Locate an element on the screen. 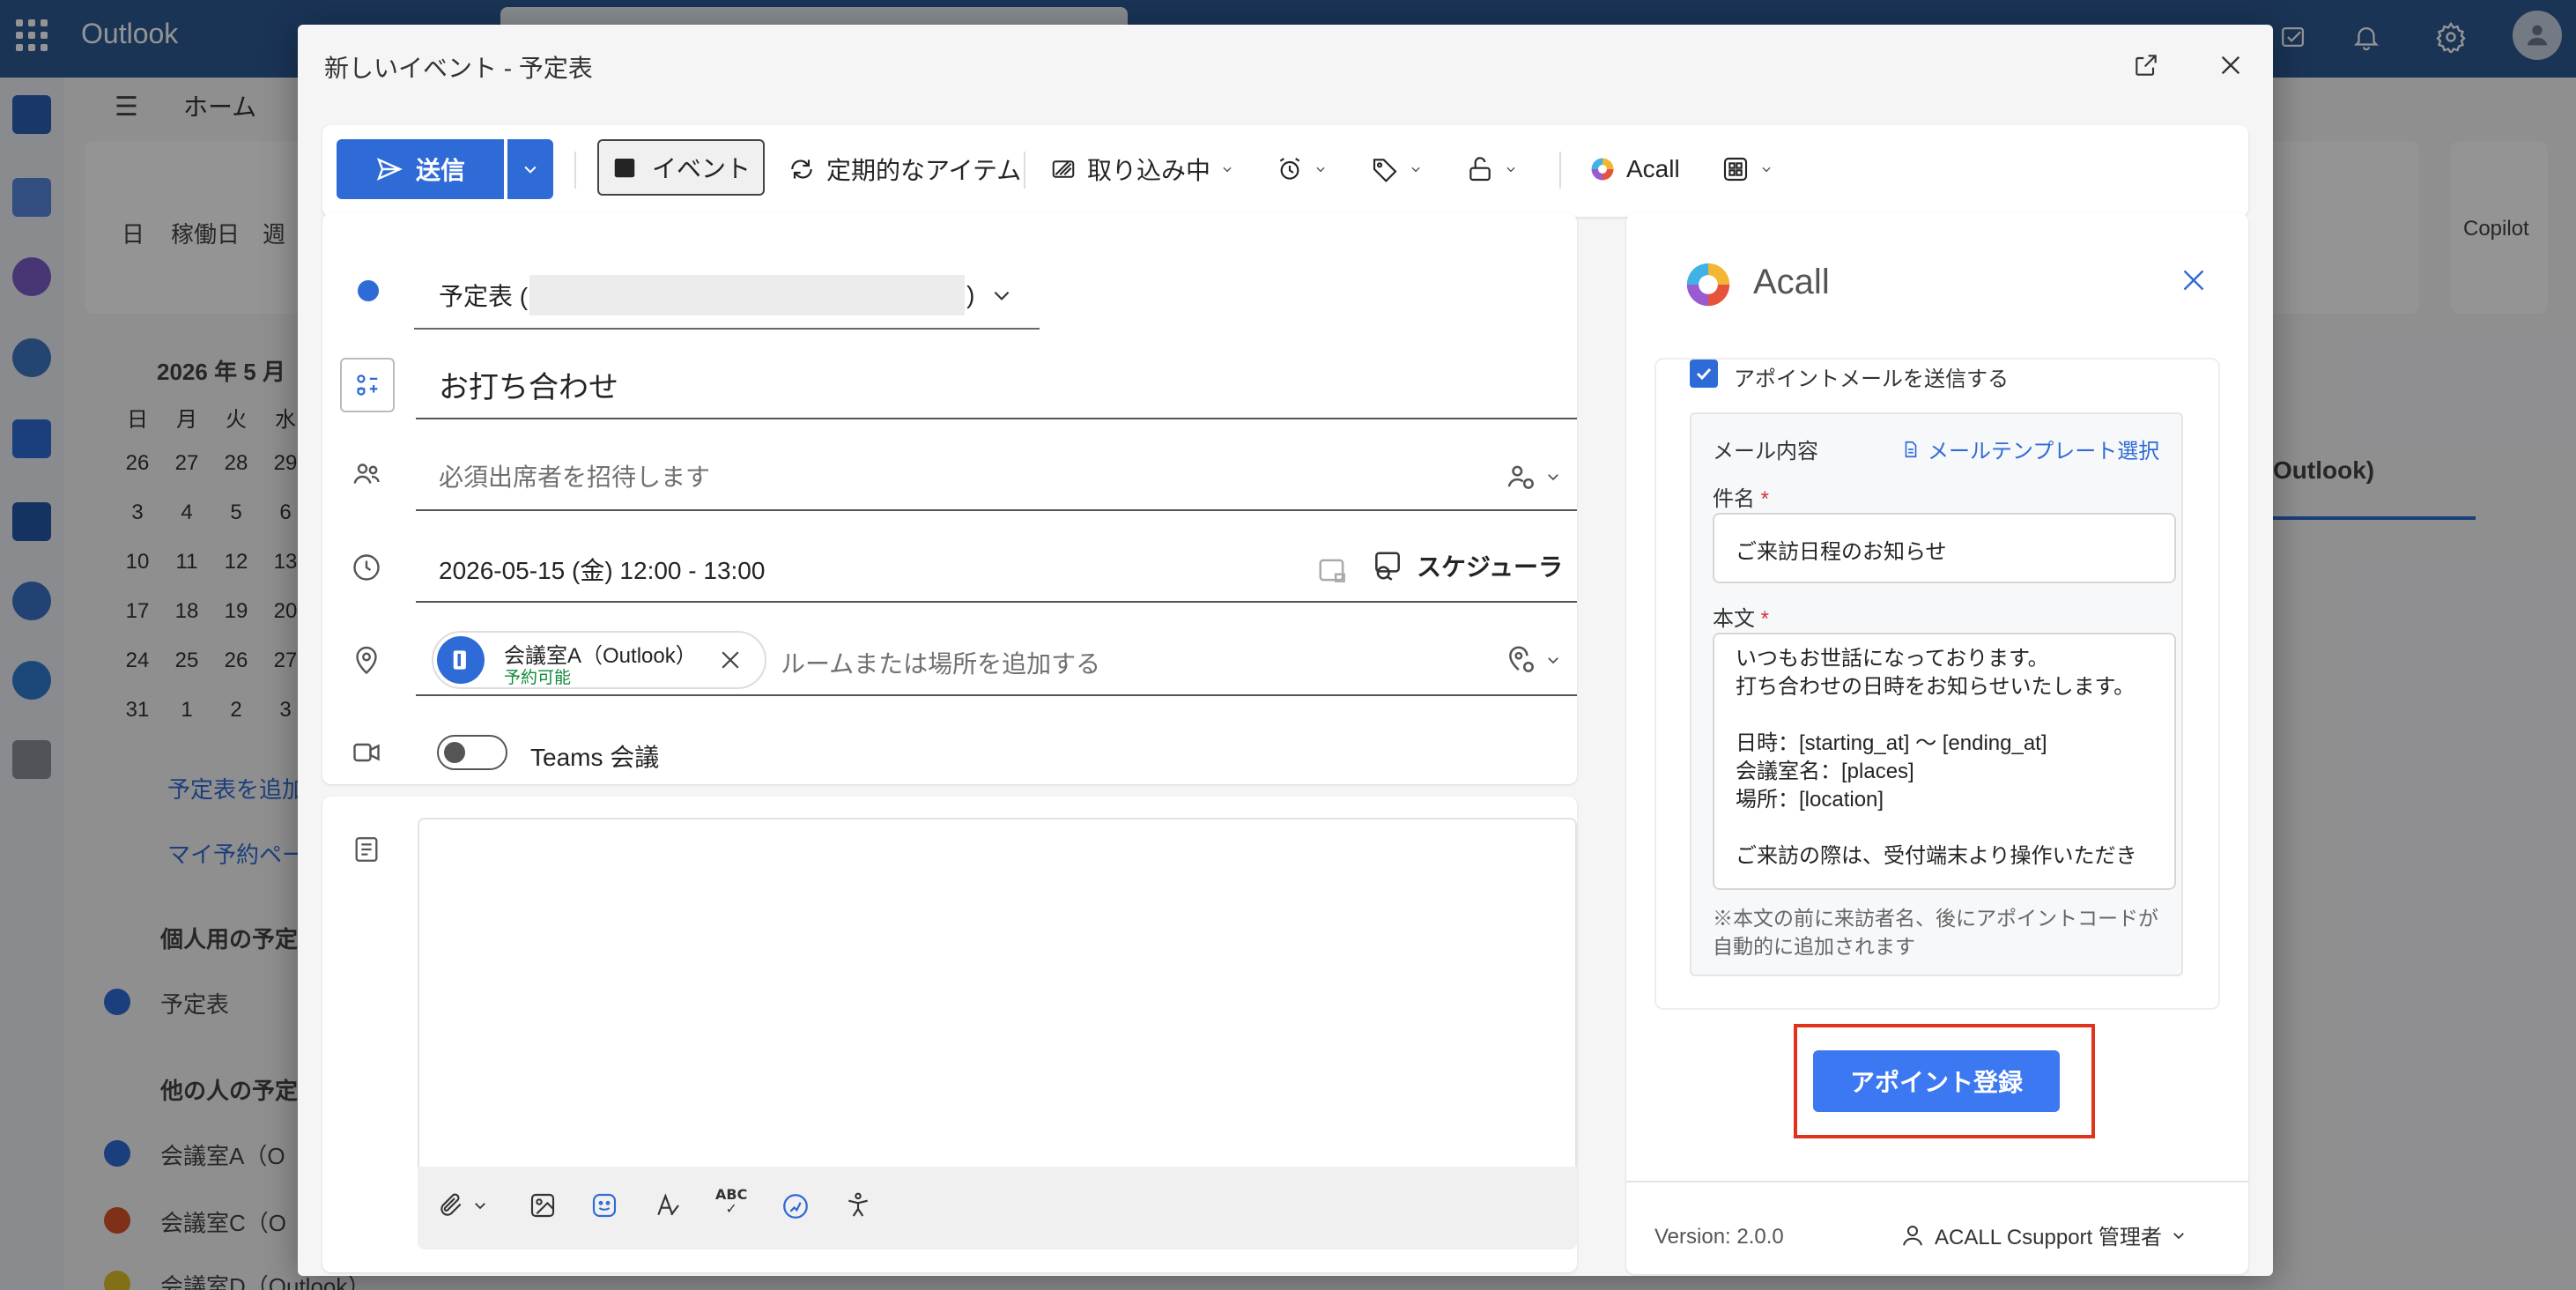 The width and height of the screenshot is (2576, 1290). subject-label: 件名 * is located at coordinates (1742, 499).